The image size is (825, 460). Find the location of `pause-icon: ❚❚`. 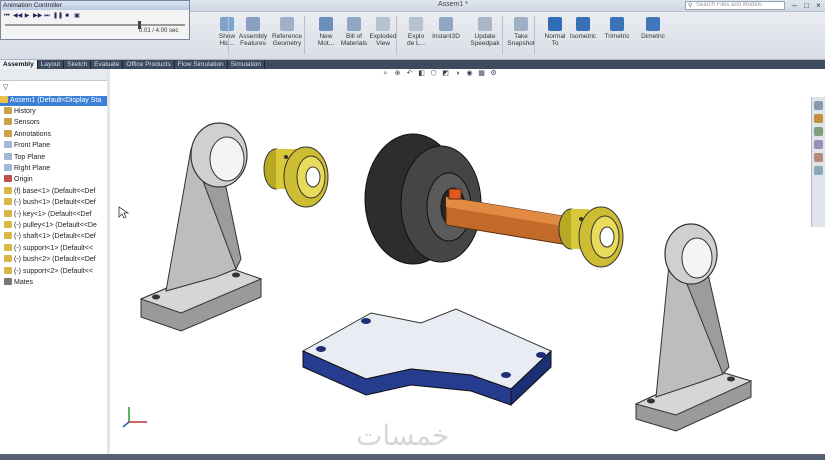

pause-icon: ❚❚ is located at coordinates (58, 16).